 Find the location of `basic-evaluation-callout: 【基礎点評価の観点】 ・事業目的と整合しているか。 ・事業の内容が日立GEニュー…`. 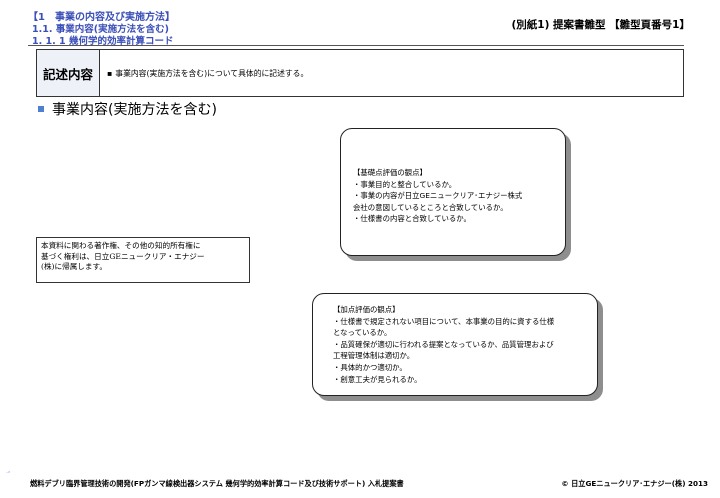

basic-evaluation-callout: 【基礎点評価の観点】 ・事業目的と整合しているか。 ・事業の内容が日立GEニュー… is located at coordinates (453, 192).